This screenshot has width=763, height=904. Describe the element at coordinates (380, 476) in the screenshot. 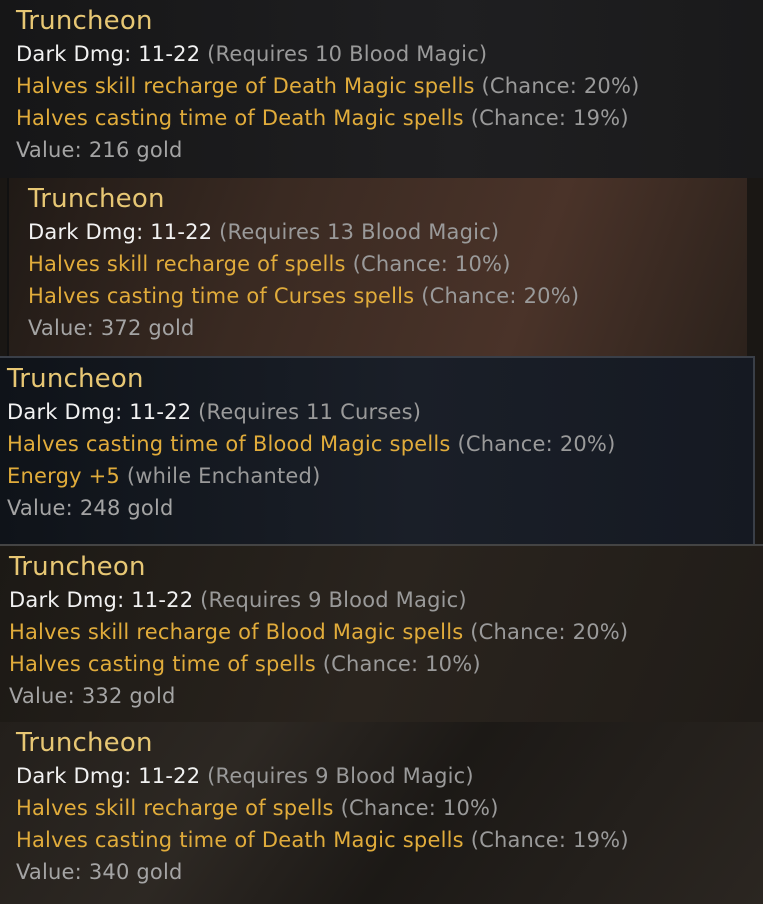

I see `modifier-line-2: Energy +5 (while Enchanted)` at that location.